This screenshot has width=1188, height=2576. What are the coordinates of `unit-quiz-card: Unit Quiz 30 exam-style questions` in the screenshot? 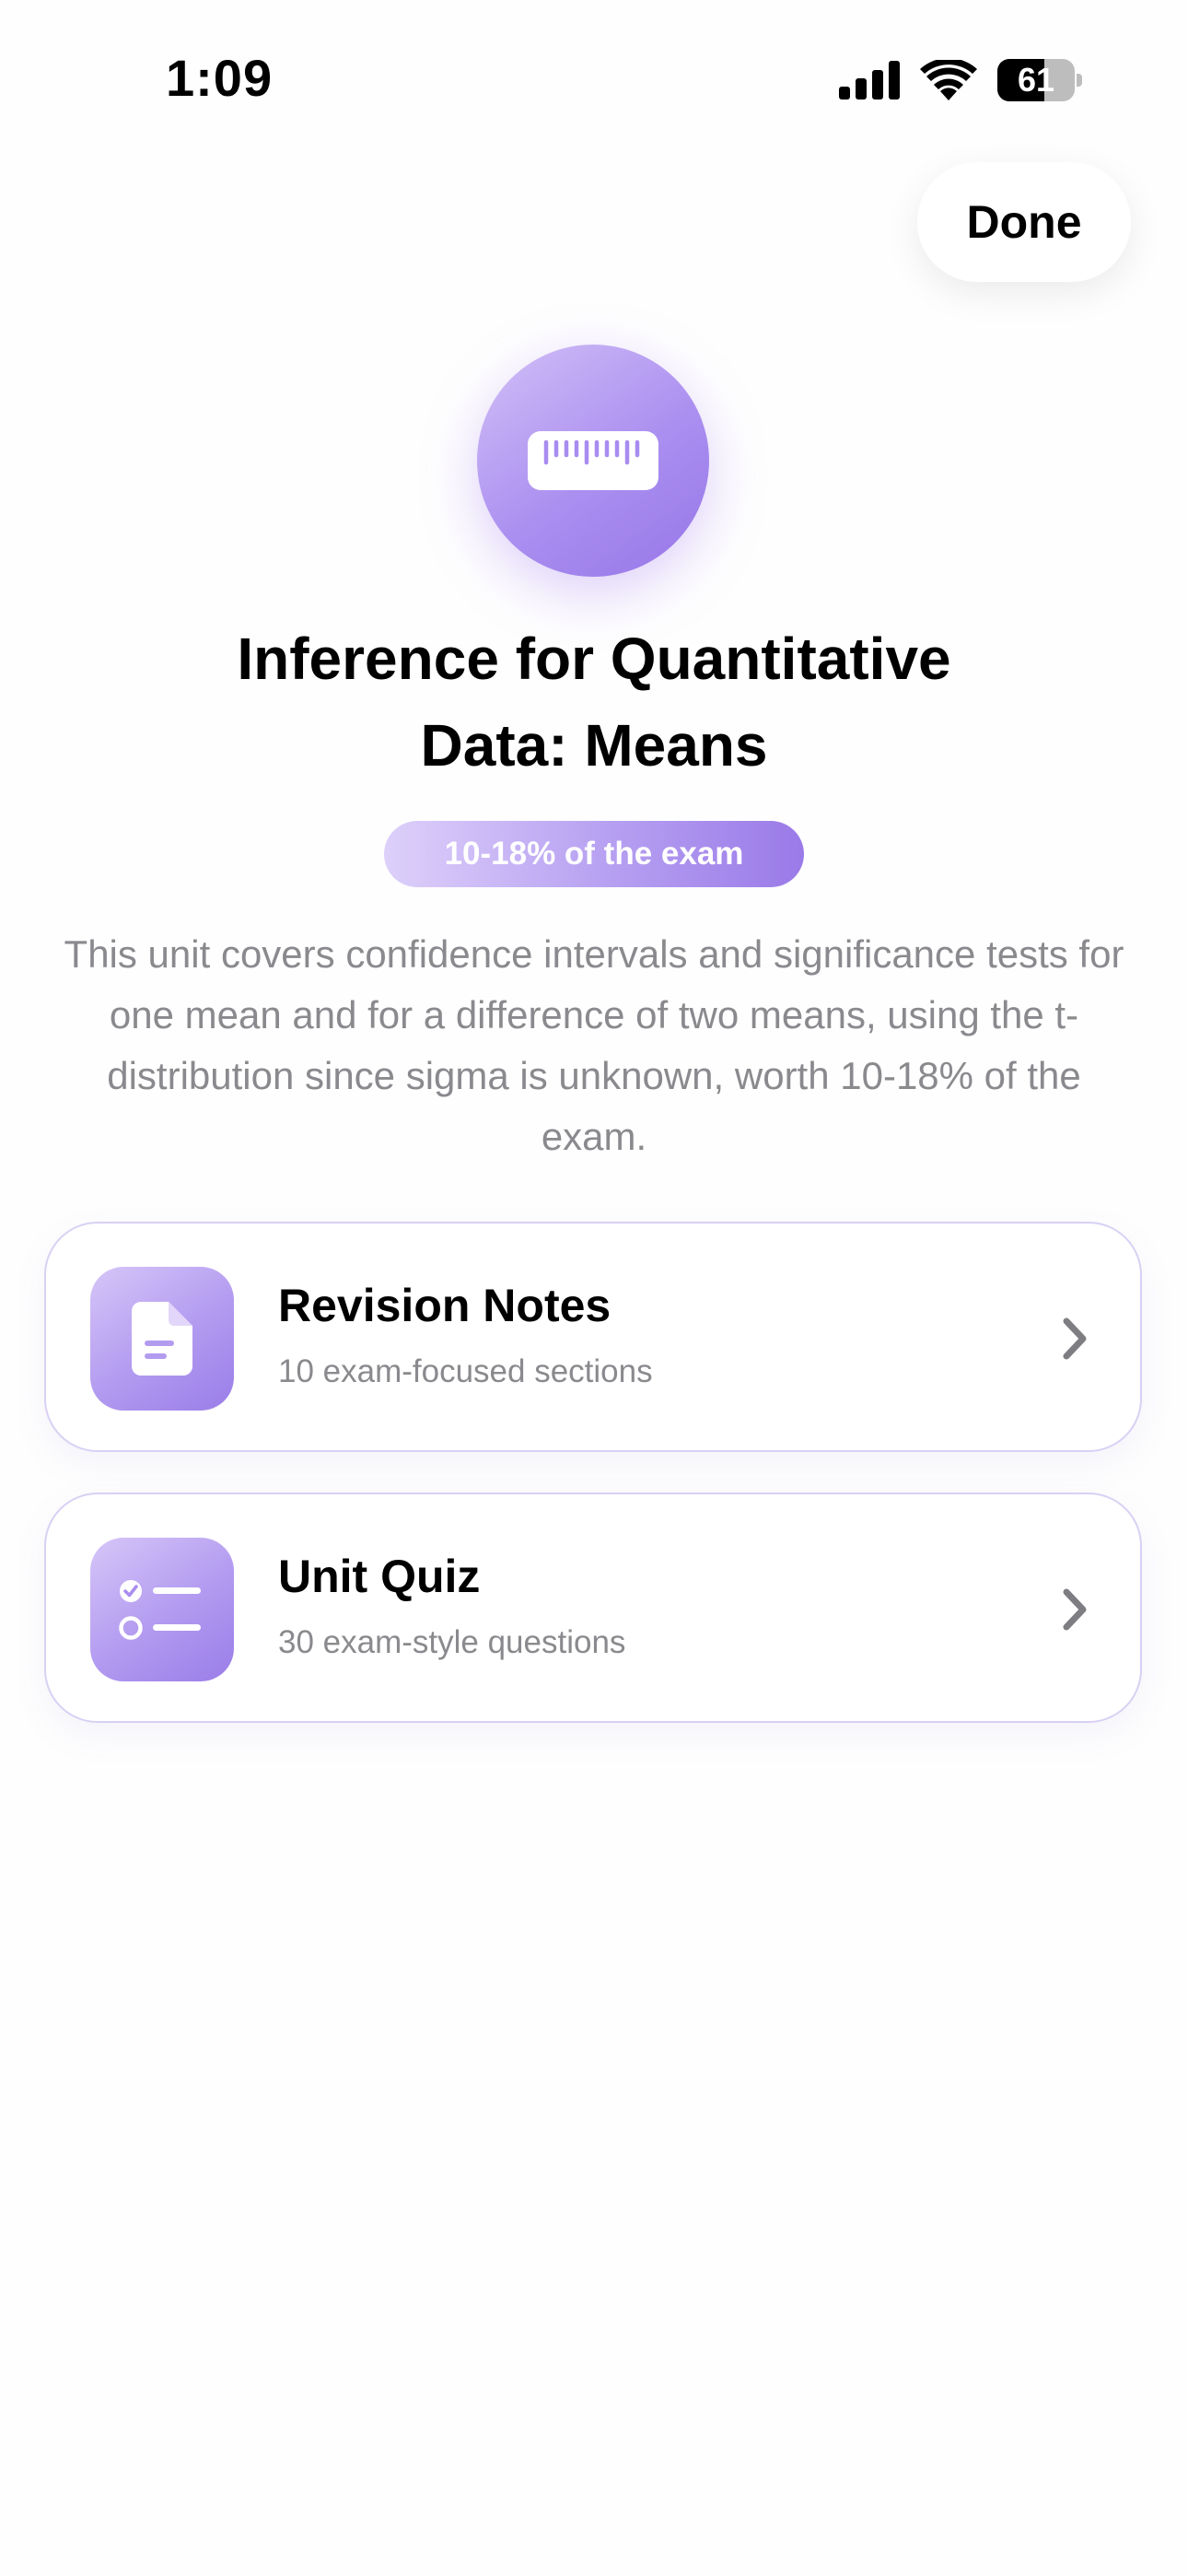 It's located at (593, 1608).